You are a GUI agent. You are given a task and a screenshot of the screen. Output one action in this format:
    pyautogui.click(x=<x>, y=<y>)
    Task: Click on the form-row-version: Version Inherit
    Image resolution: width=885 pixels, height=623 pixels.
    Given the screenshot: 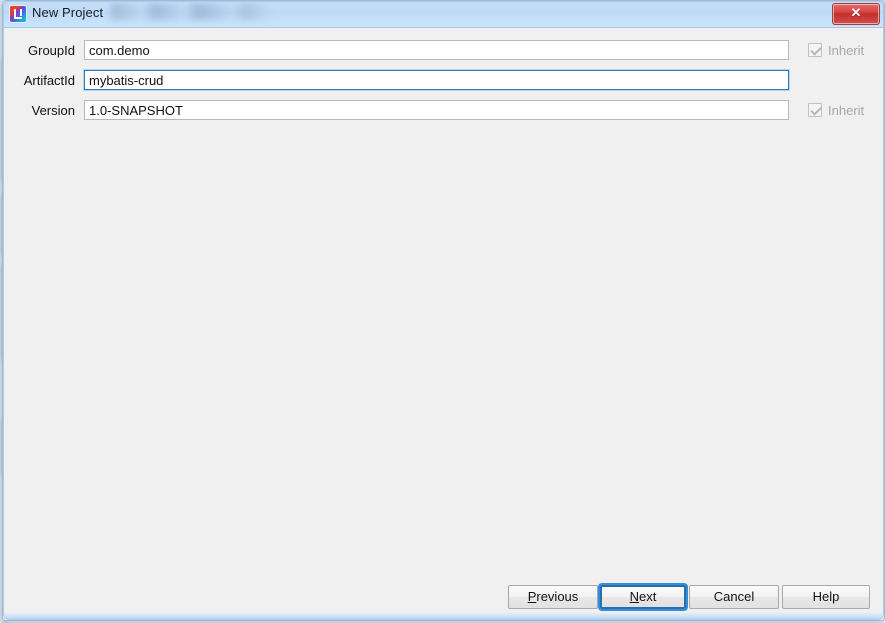 What is the action you would take?
    pyautogui.click(x=443, y=111)
    